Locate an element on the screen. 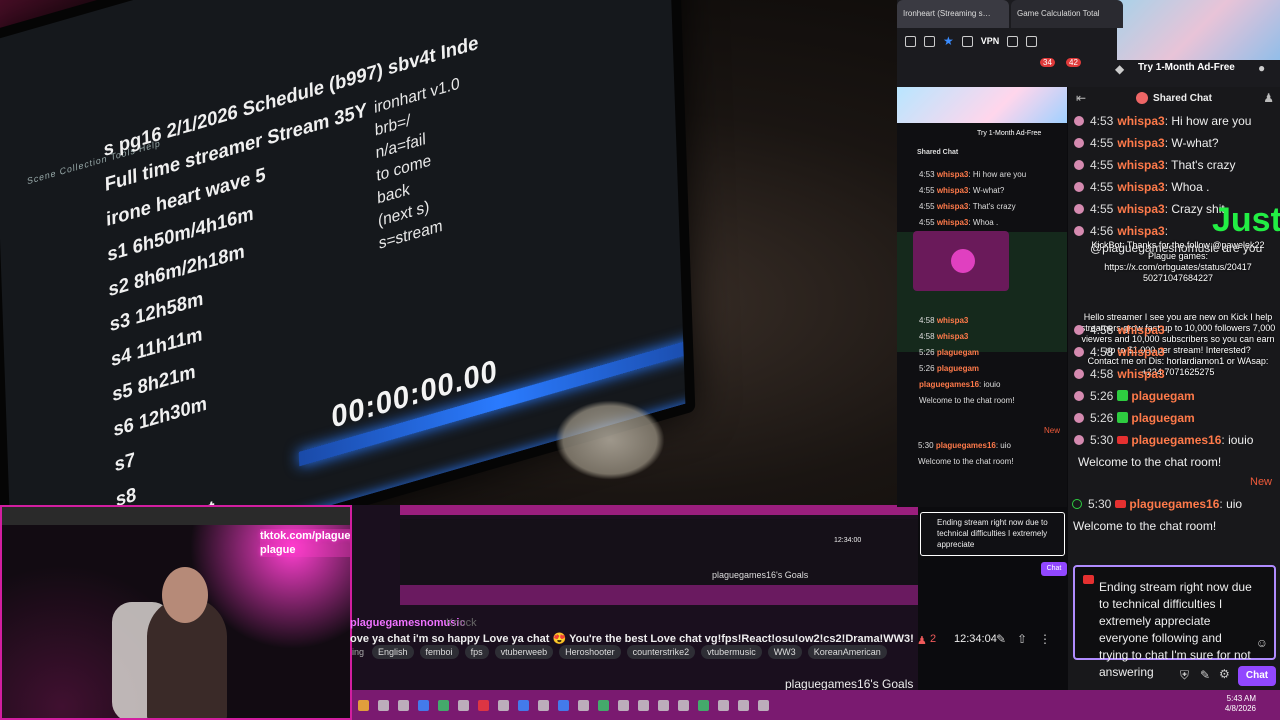 This screenshot has width=1280, height=720. screenshot-icon is located at coordinates (910, 41).